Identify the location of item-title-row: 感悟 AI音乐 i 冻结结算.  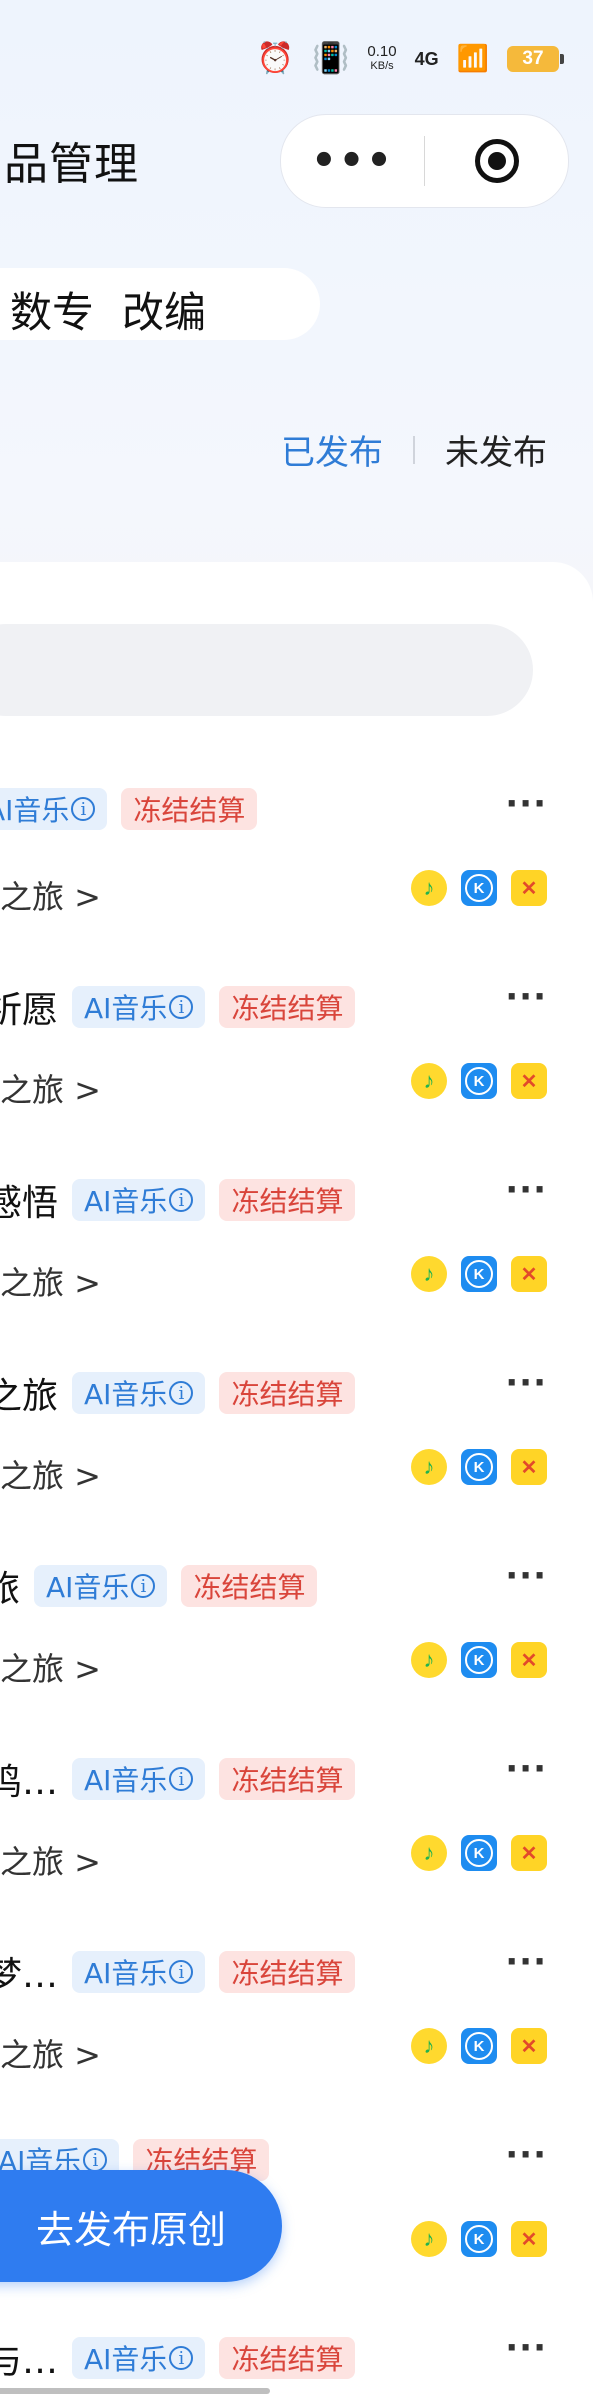
(178, 1200).